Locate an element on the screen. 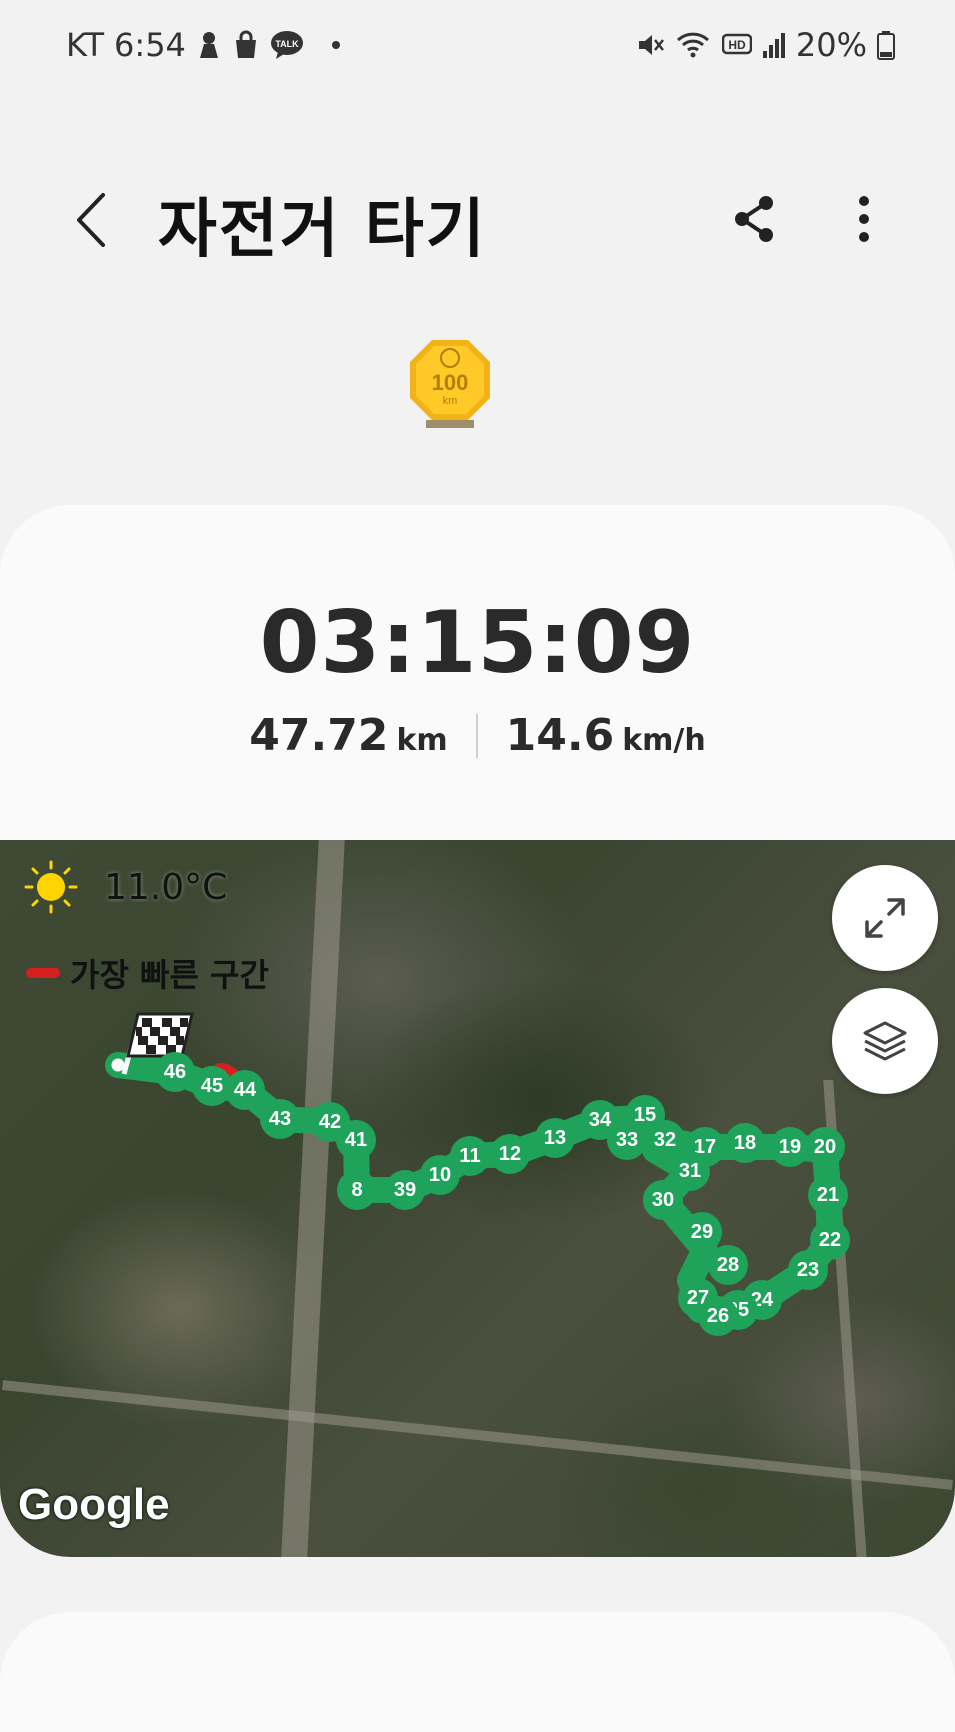 The width and height of the screenshot is (955, 1732). route-marker: 29 is located at coordinates (702, 1232).